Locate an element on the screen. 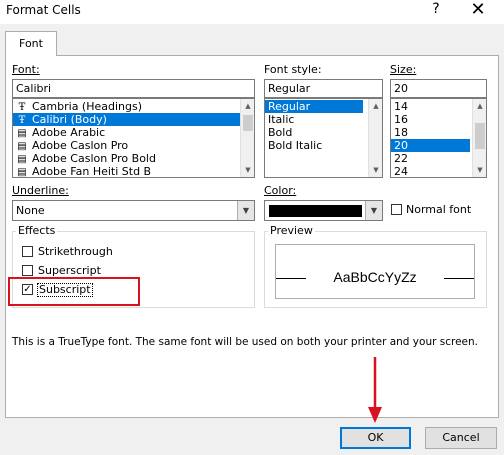 Image resolution: width=504 pixels, height=455 pixels. font-style-label: Font style: is located at coordinates (293, 69).